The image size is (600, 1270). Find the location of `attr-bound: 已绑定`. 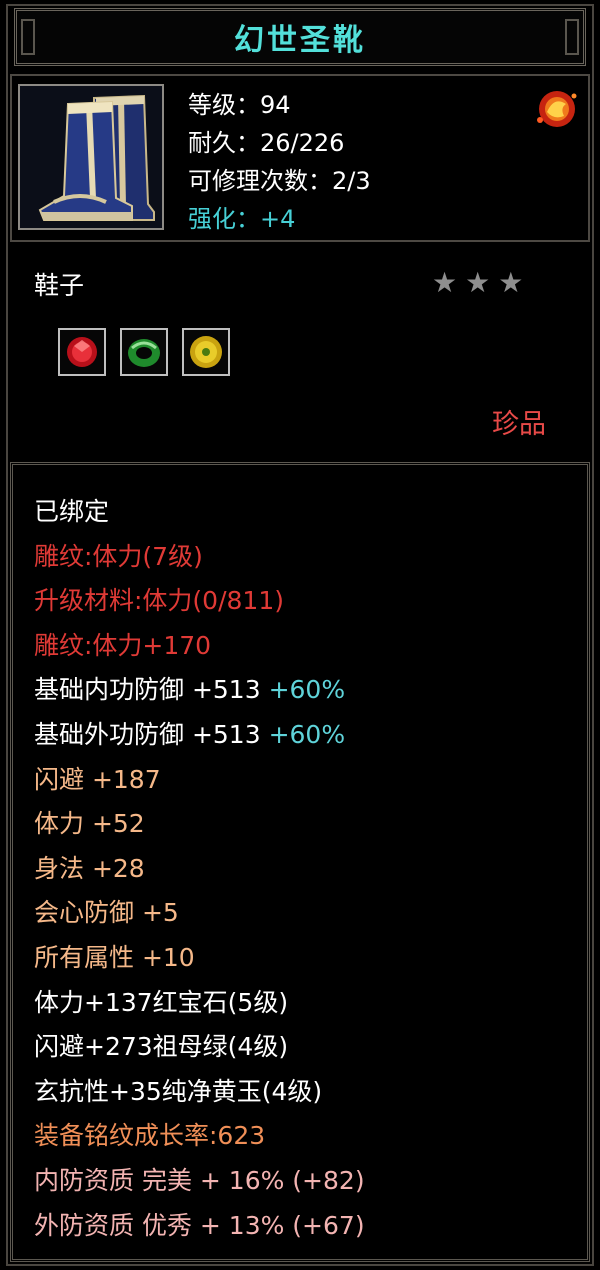

attr-bound: 已绑定 is located at coordinates (72, 511).